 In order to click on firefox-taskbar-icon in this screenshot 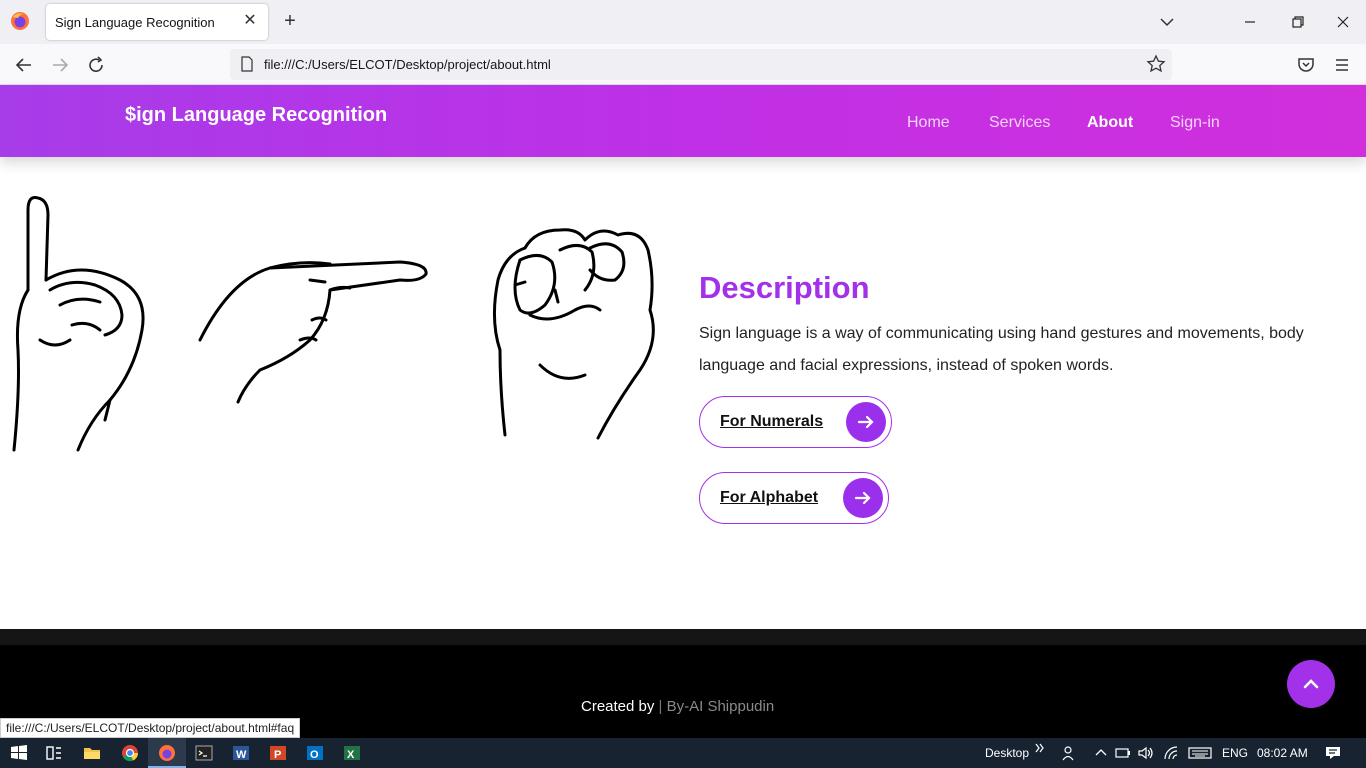, I will do `click(167, 753)`.